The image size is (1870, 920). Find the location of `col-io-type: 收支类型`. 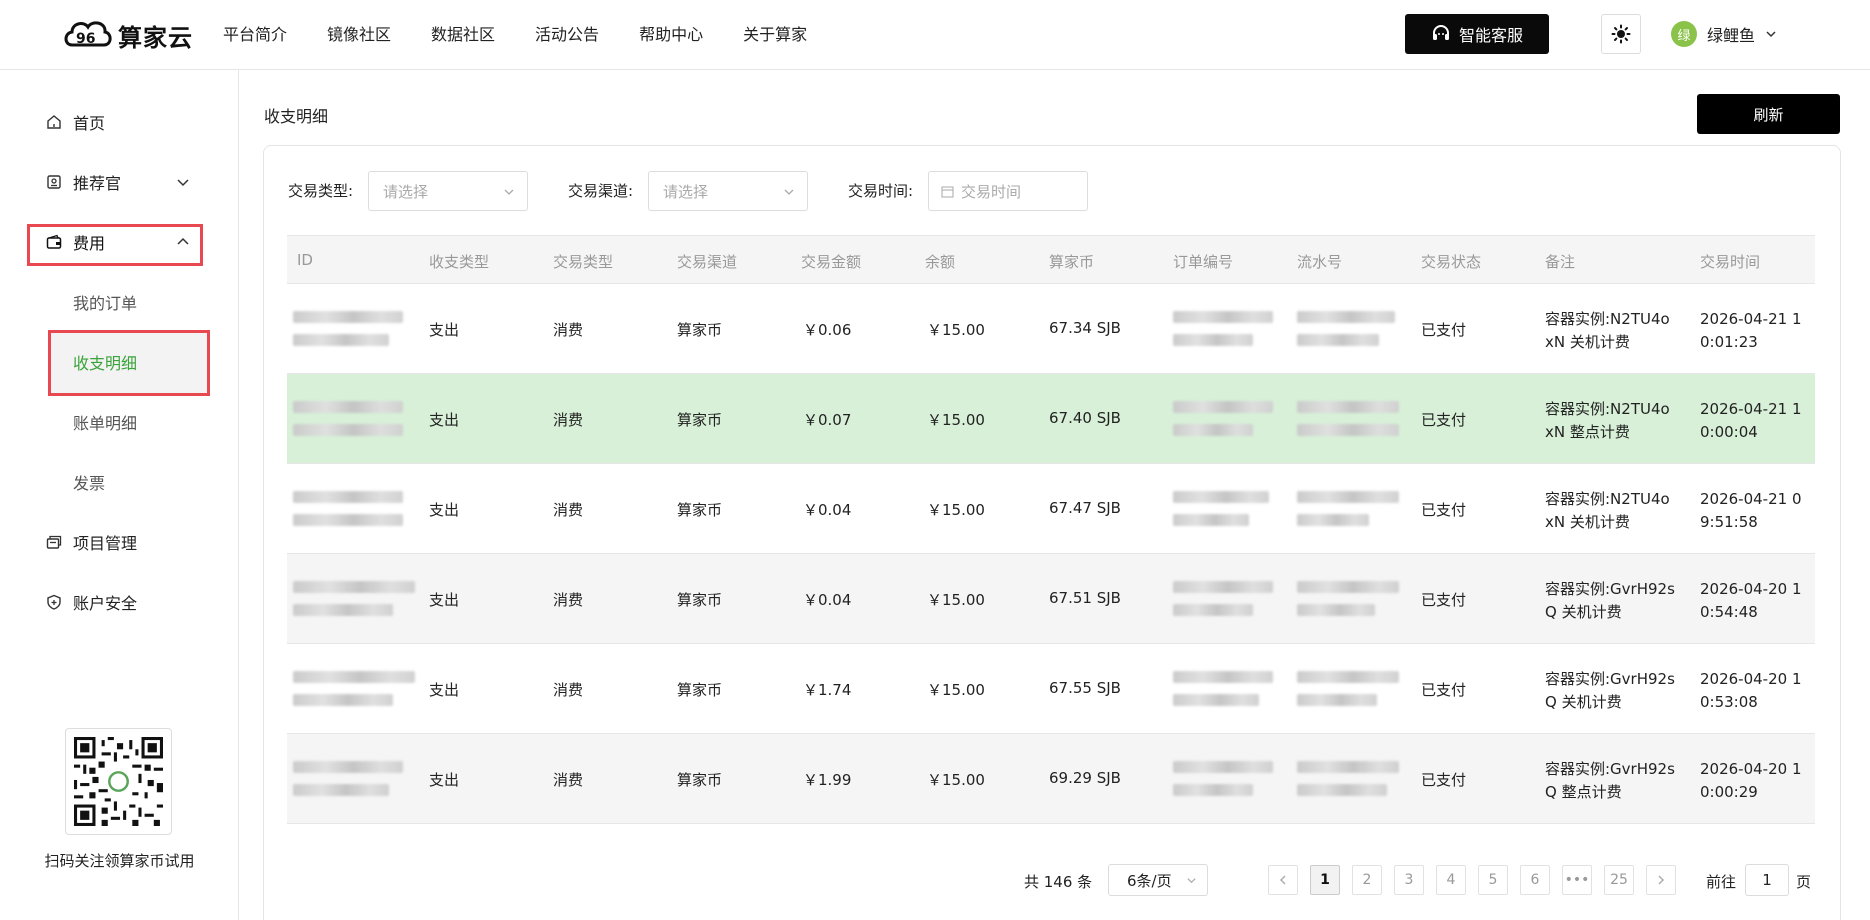

col-io-type: 收支类型 is located at coordinates (459, 262).